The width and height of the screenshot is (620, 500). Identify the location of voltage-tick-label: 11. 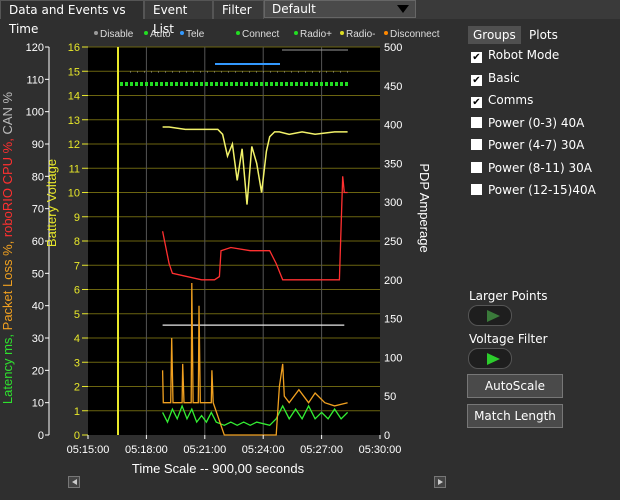
(74, 169).